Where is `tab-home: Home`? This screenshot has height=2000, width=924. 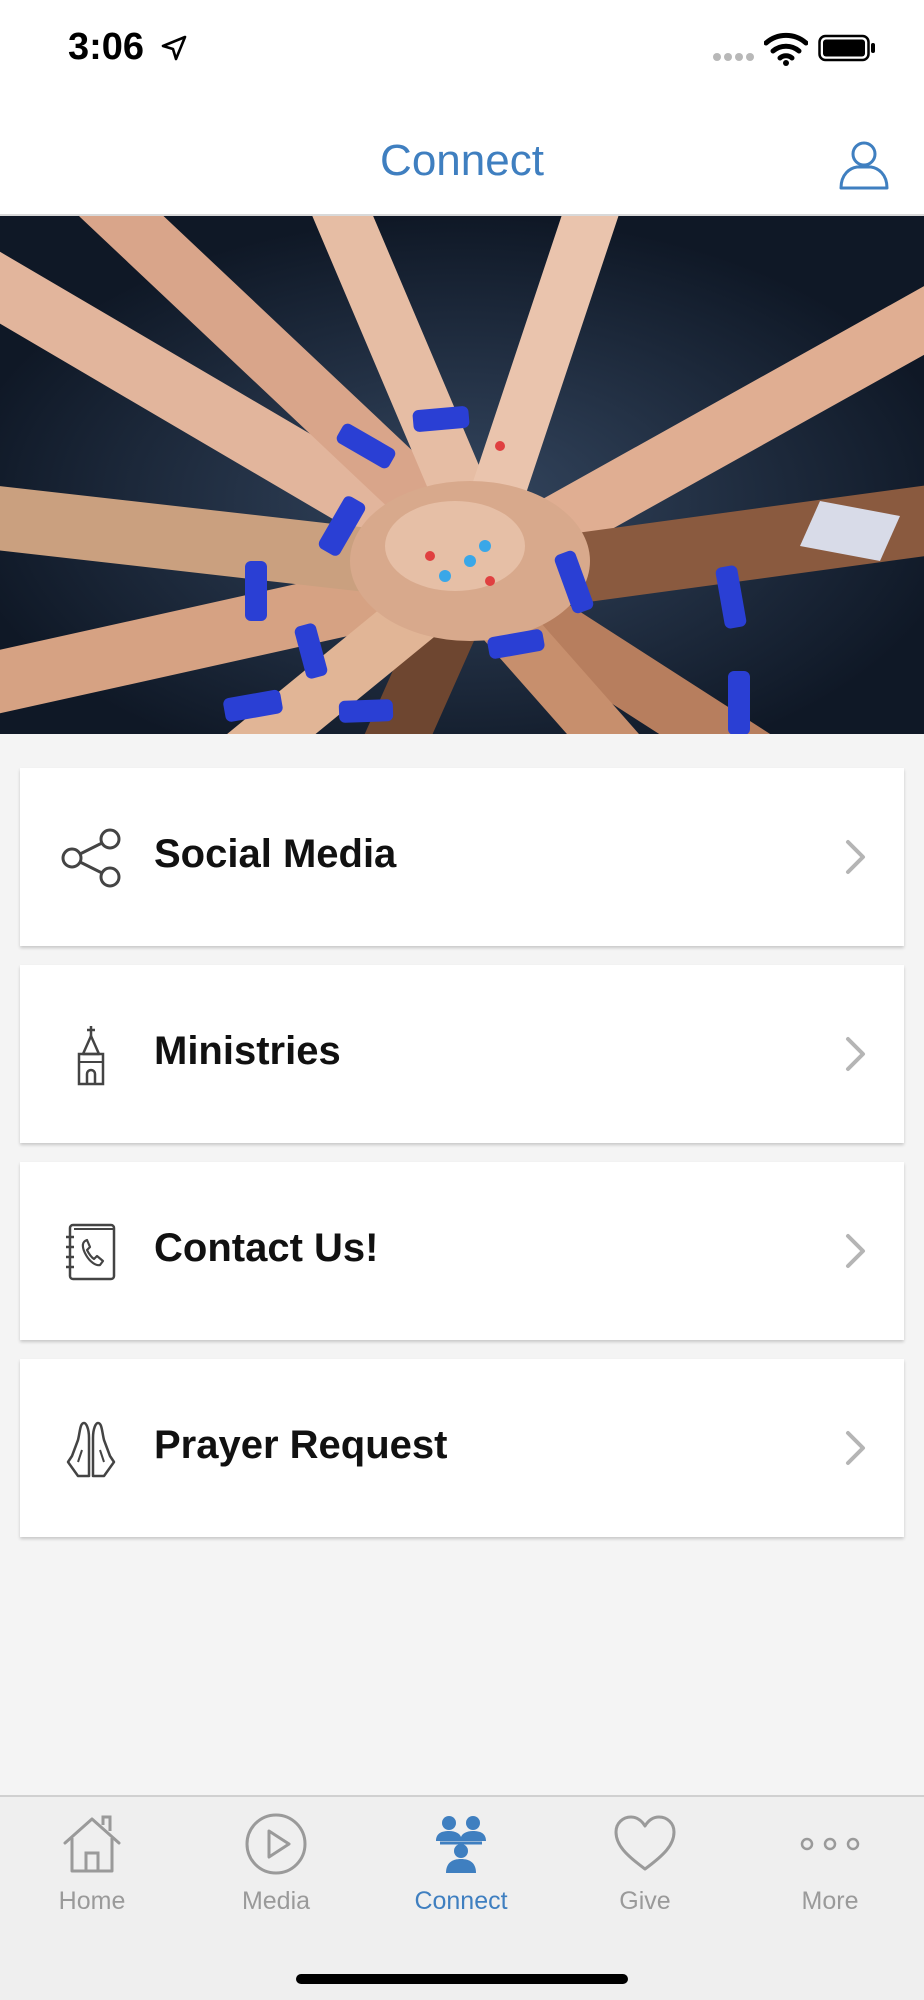
tab-home: Home is located at coordinates (92, 1871).